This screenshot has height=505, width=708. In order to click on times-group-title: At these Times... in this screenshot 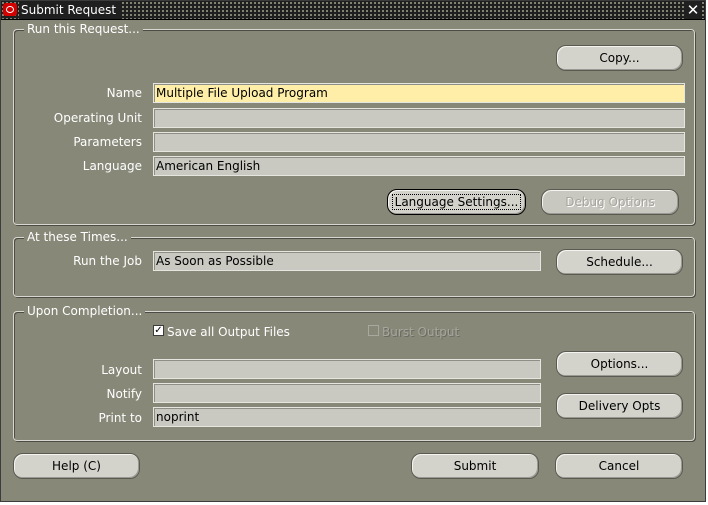, I will do `click(77, 237)`.